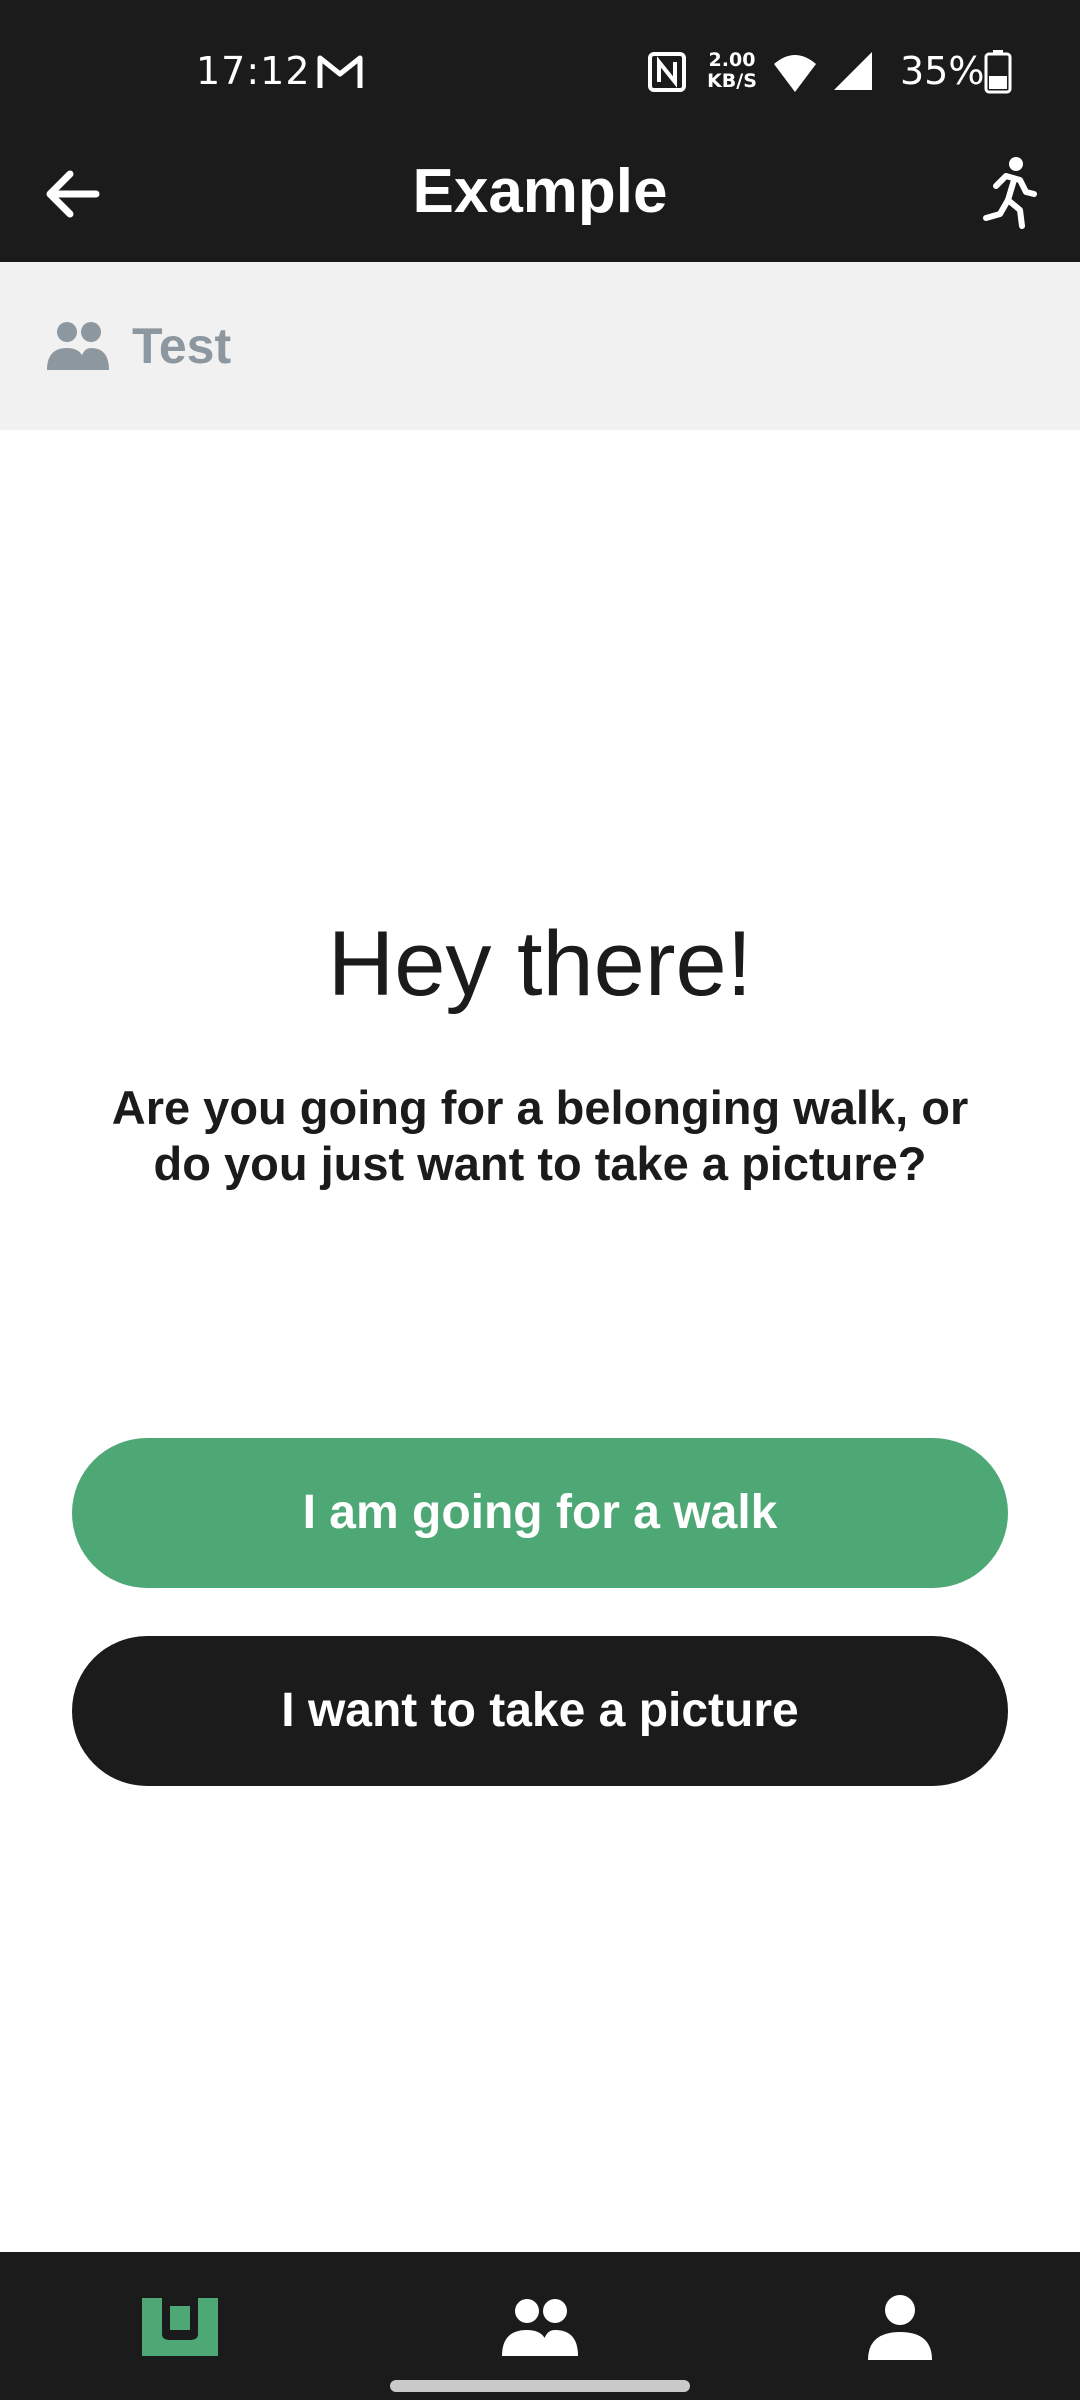  What do you see at coordinates (540, 964) in the screenshot?
I see `greeting-heading: Hey there!` at bounding box center [540, 964].